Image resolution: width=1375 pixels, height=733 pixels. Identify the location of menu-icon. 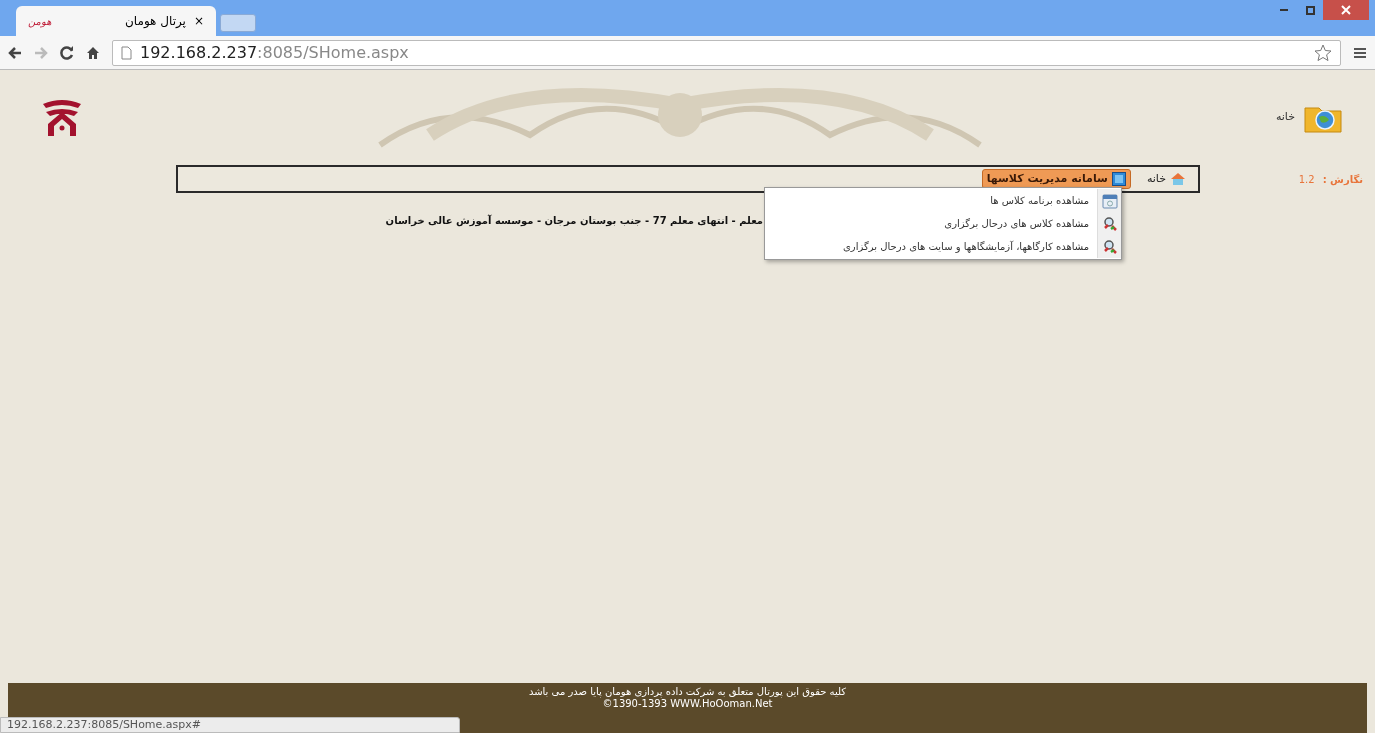
(1360, 52).